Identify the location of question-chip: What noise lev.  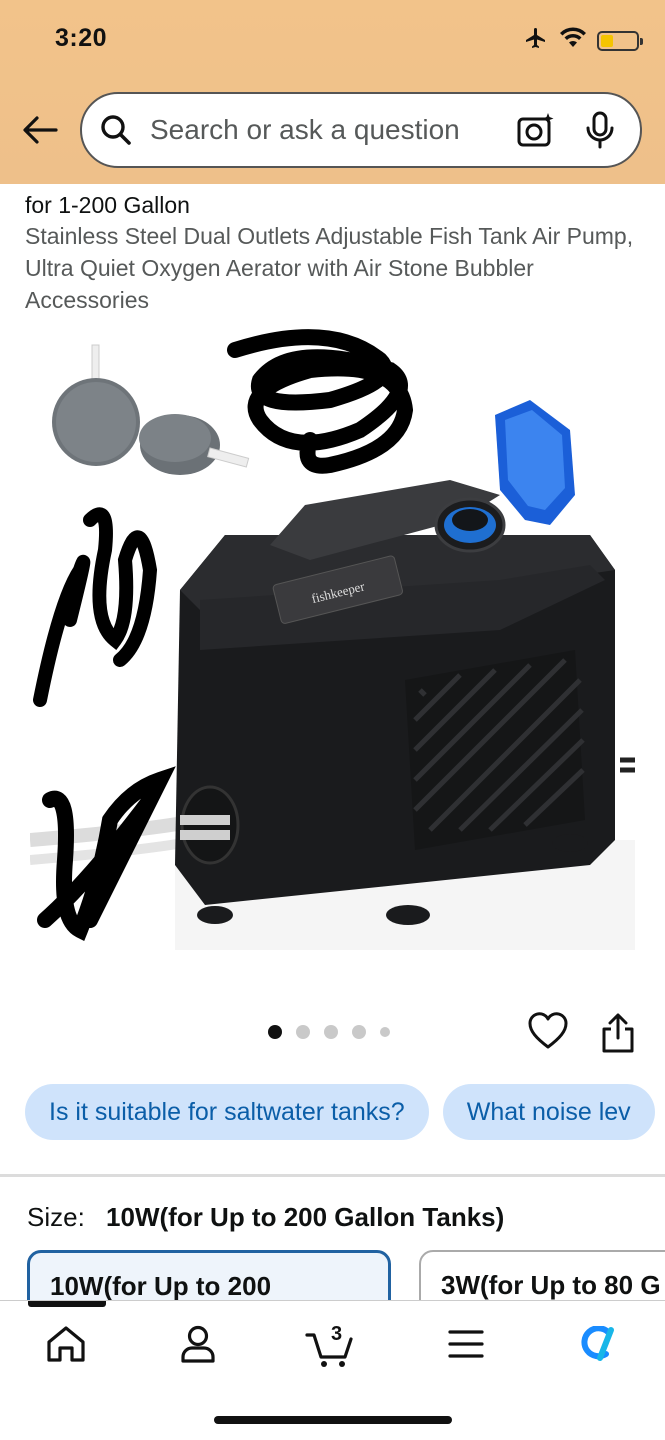
(548, 1112).